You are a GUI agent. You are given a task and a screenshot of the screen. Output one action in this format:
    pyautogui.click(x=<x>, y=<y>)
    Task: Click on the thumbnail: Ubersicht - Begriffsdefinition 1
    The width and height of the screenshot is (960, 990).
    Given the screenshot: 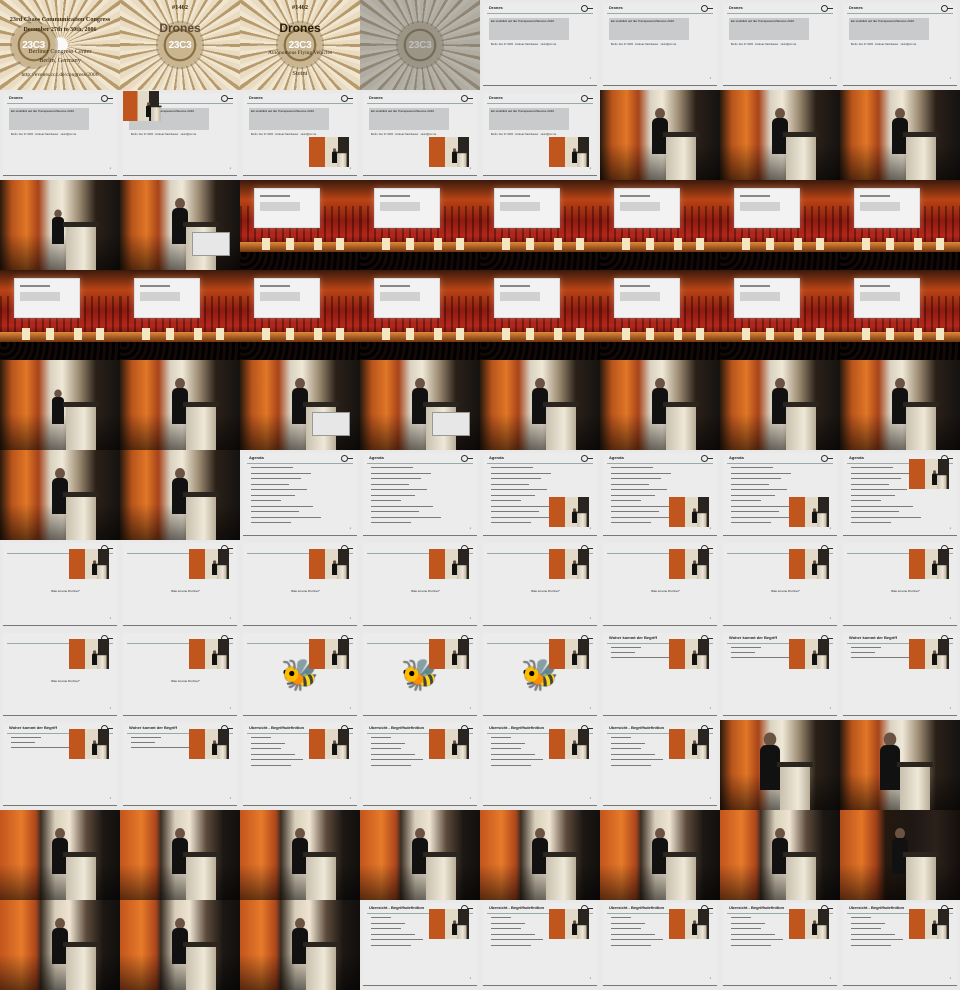 What is the action you would take?
    pyautogui.click(x=300, y=765)
    